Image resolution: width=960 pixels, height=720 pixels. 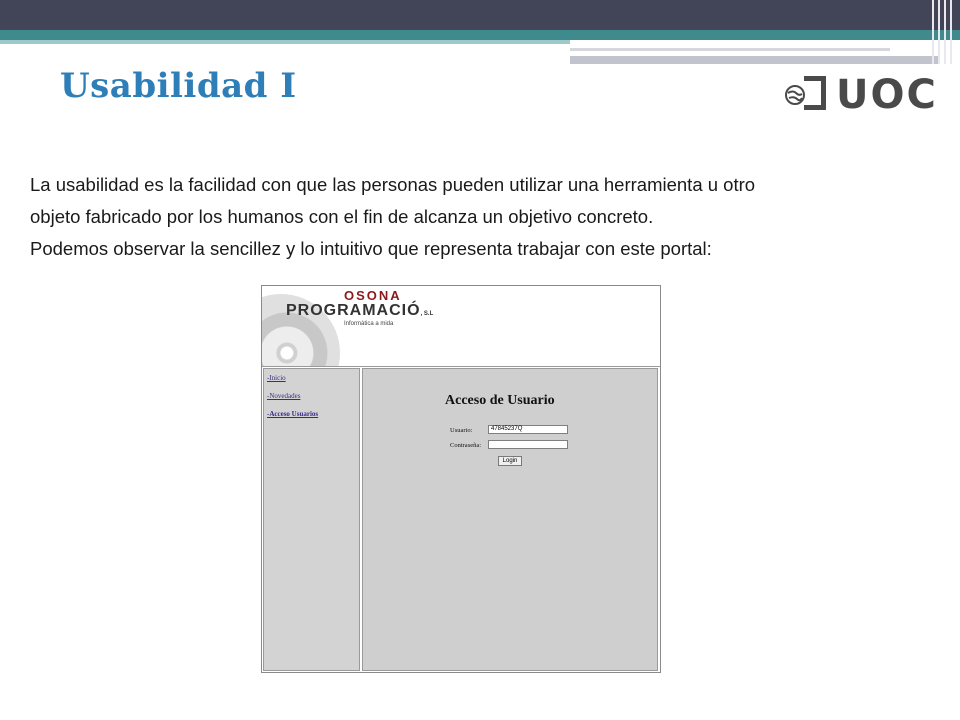 What do you see at coordinates (373, 295) in the screenshot?
I see `portal-brand-line1: OSONA` at bounding box center [373, 295].